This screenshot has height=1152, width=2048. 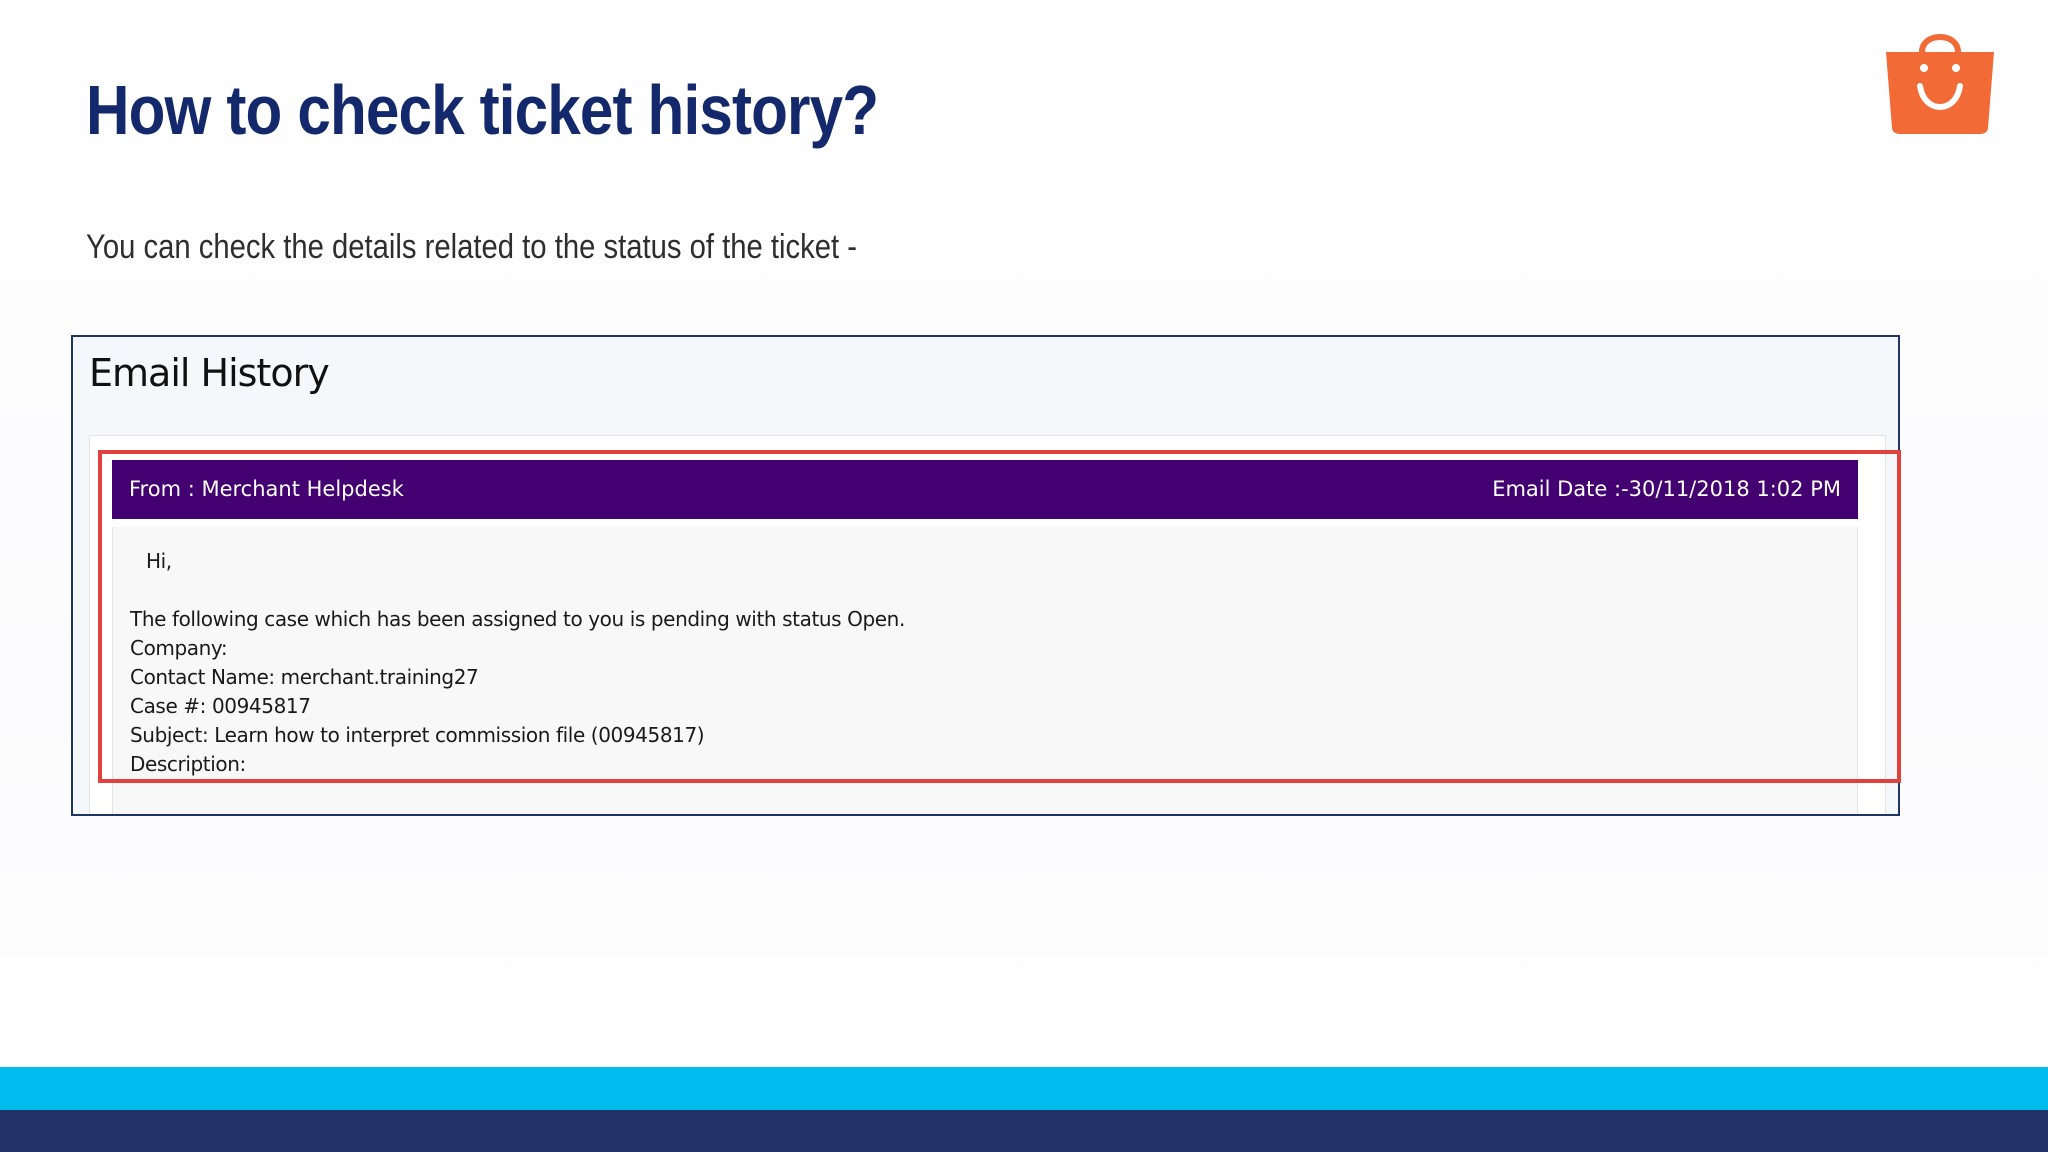 What do you see at coordinates (1940, 84) in the screenshot?
I see `shopping-bag-smile-icon` at bounding box center [1940, 84].